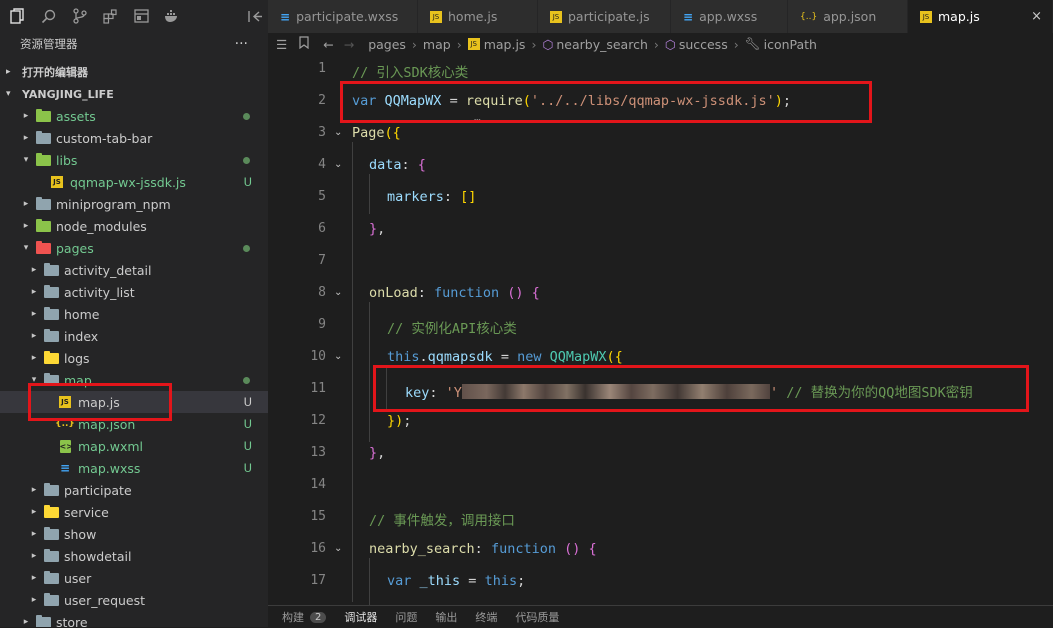 The height and width of the screenshot is (628, 1053). I want to click on code-line-12: });, so click(399, 421).